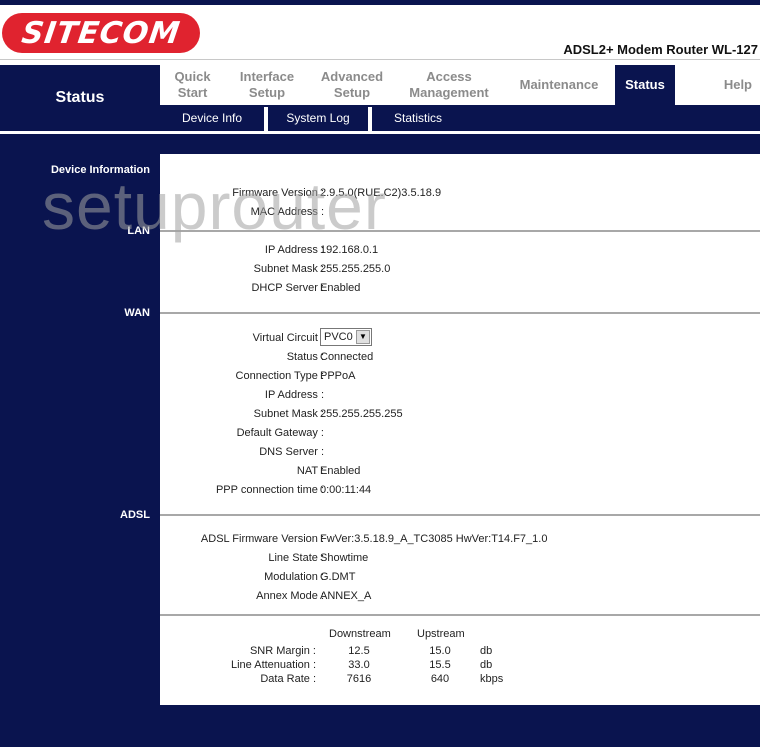 This screenshot has width=760, height=747. I want to click on column-header-upstream: Upstream, so click(441, 634).